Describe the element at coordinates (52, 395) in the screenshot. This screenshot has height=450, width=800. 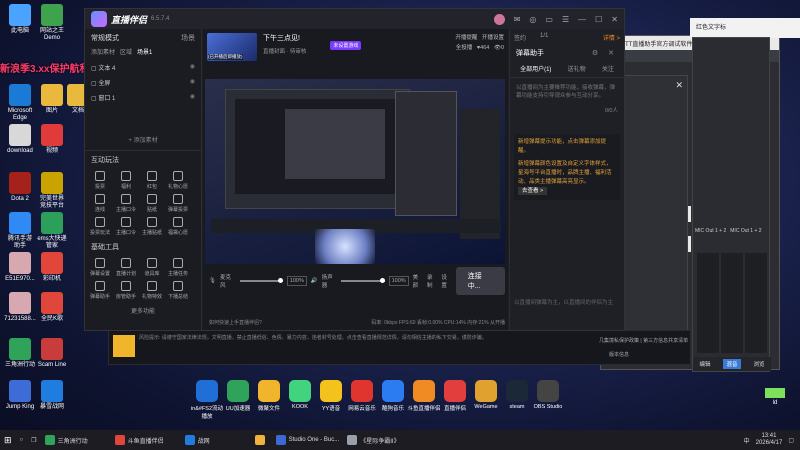
I see `desktop-icon: 暴雪战网` at that location.